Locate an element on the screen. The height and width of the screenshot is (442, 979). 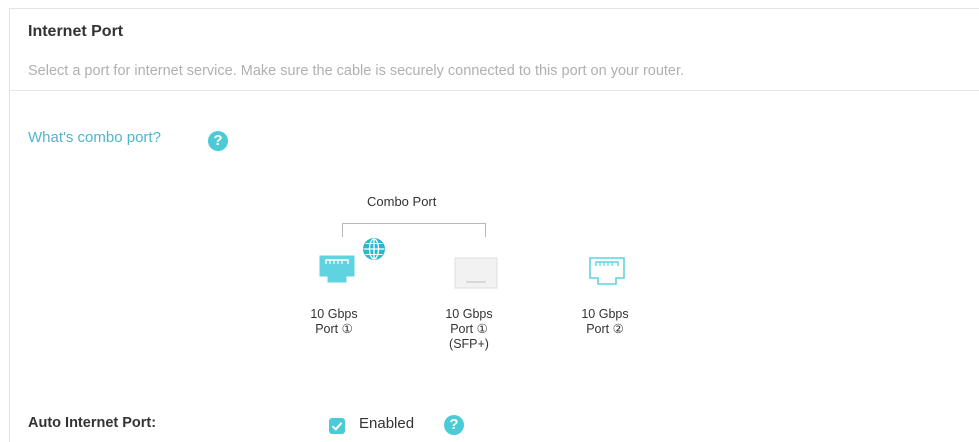
port-1-ethernet is located at coordinates (358, 260).